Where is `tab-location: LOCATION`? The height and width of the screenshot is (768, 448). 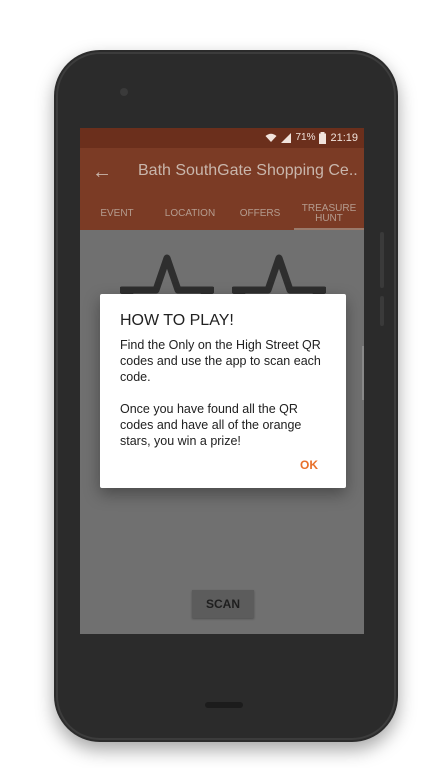 tab-location: LOCATION is located at coordinates (190, 214).